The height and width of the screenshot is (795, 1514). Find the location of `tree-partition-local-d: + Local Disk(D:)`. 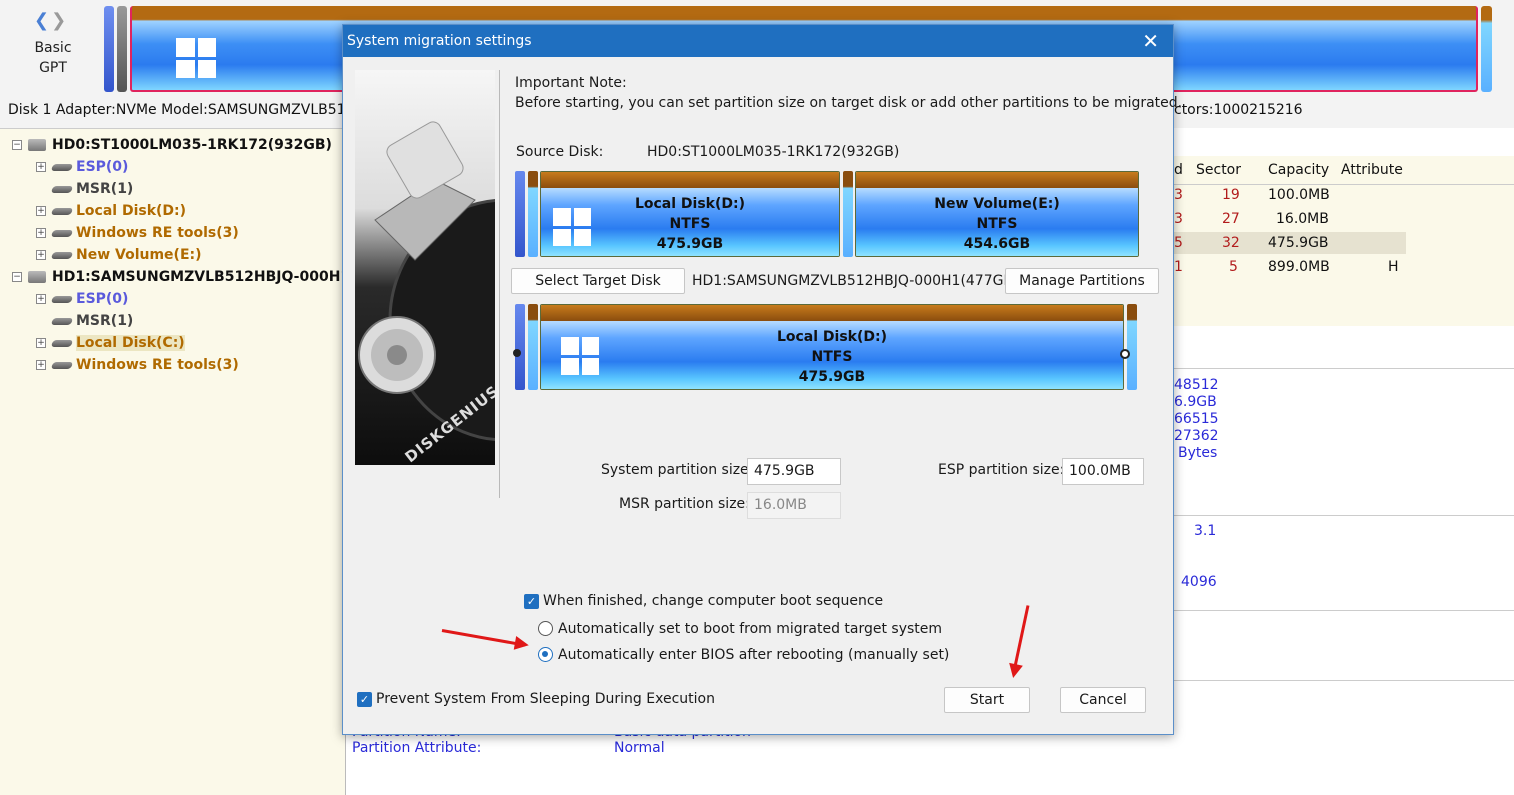

tree-partition-local-d: + Local Disk(D:) is located at coordinates (111, 211).